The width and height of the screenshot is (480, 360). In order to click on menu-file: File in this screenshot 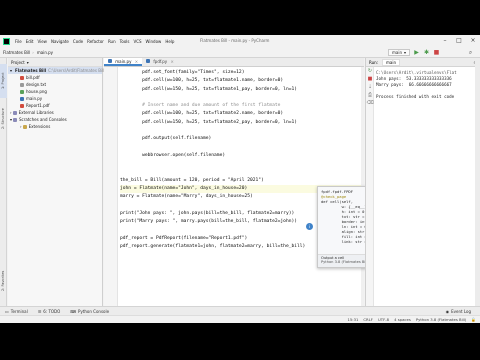, I will do `click(18, 41)`.